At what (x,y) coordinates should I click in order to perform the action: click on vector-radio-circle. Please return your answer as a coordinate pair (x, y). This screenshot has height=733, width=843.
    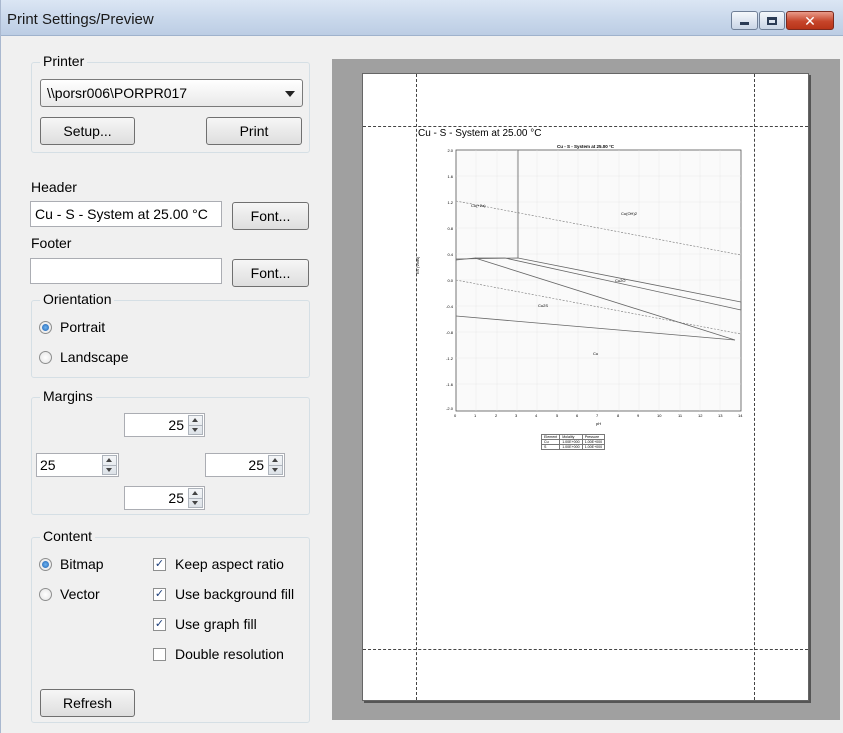
    Looking at the image, I should click on (45, 594).